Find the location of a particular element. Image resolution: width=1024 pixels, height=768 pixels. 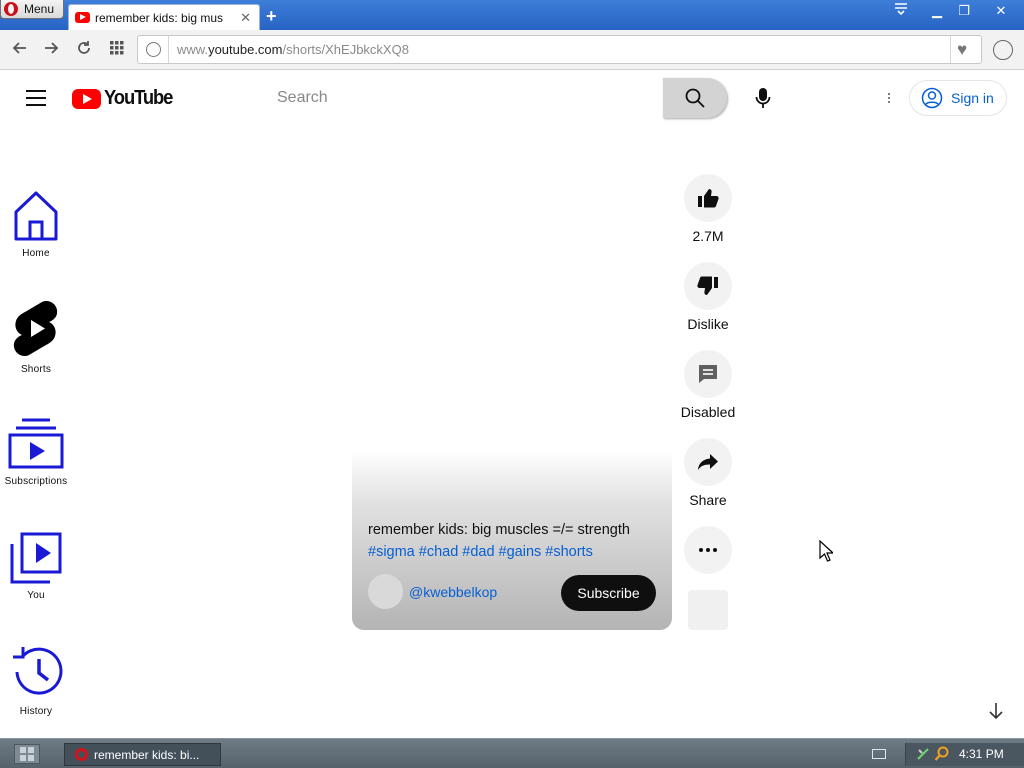

os-taskbar: remember kids: bi... 4:31 PM is located at coordinates (512, 753).